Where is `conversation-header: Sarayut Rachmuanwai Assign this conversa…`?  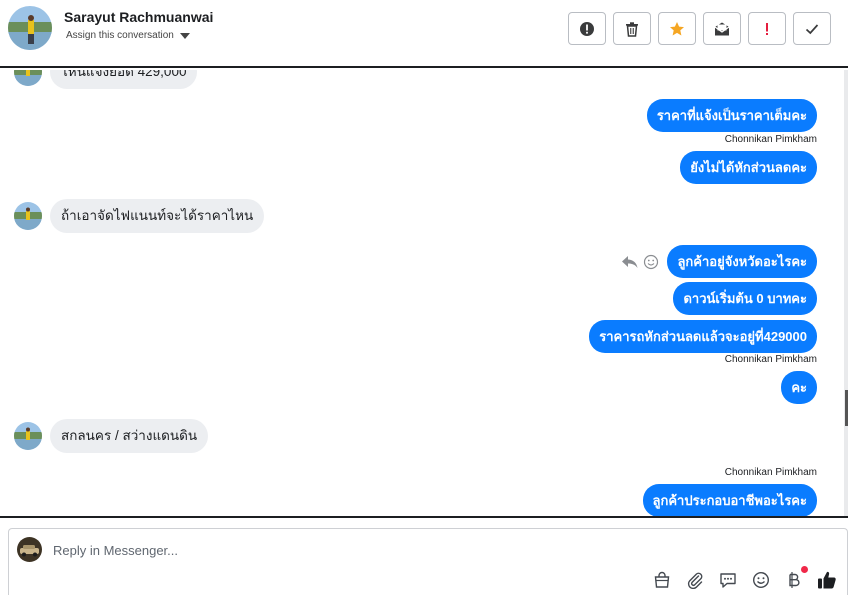 conversation-header: Sarayut Rachmuanwai Assign this conversa… is located at coordinates (424, 34).